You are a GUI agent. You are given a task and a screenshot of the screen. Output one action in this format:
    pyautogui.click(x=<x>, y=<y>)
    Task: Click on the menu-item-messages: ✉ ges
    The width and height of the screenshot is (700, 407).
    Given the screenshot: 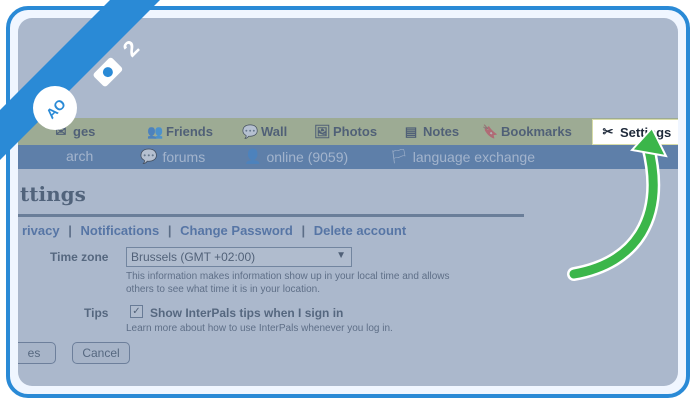 What is the action you would take?
    pyautogui.click(x=75, y=131)
    